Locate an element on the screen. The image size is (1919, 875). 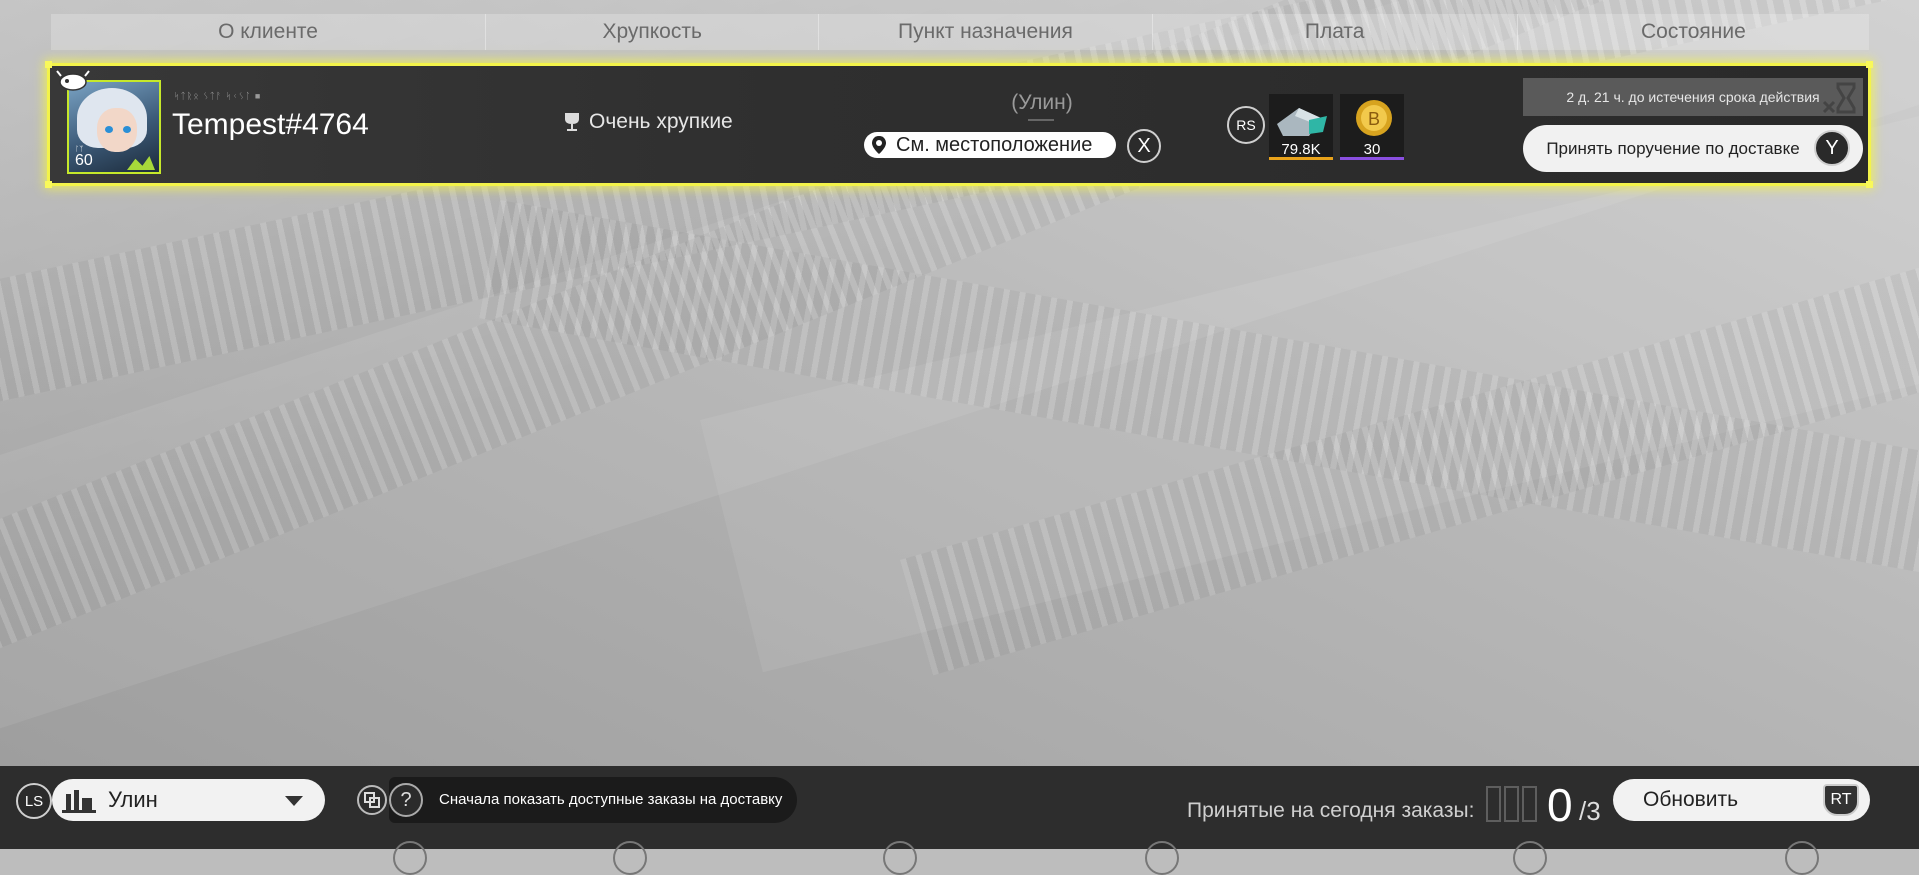
svg-text: B is located at coordinates (1374, 119).